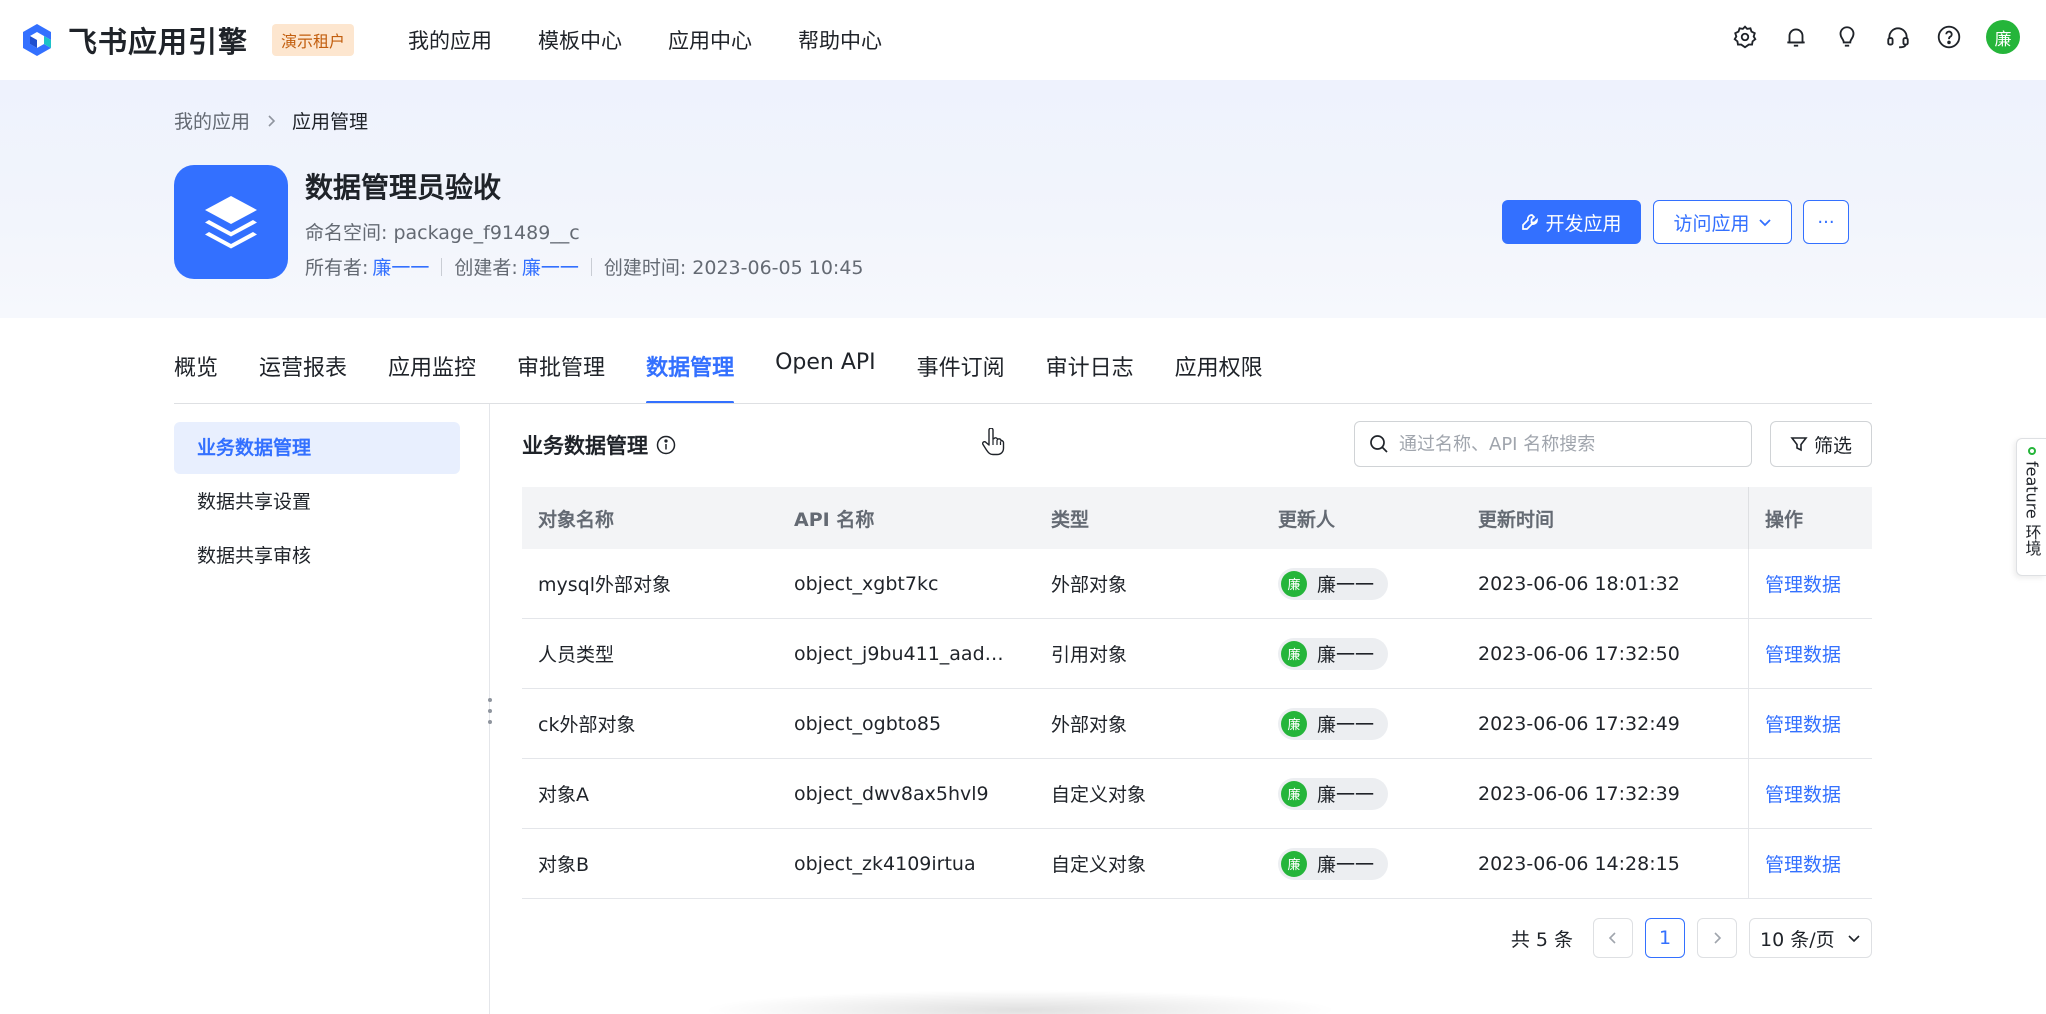  Describe the element at coordinates (587, 725) in the screenshot. I see `cell-object-name: ck外部对象` at that location.